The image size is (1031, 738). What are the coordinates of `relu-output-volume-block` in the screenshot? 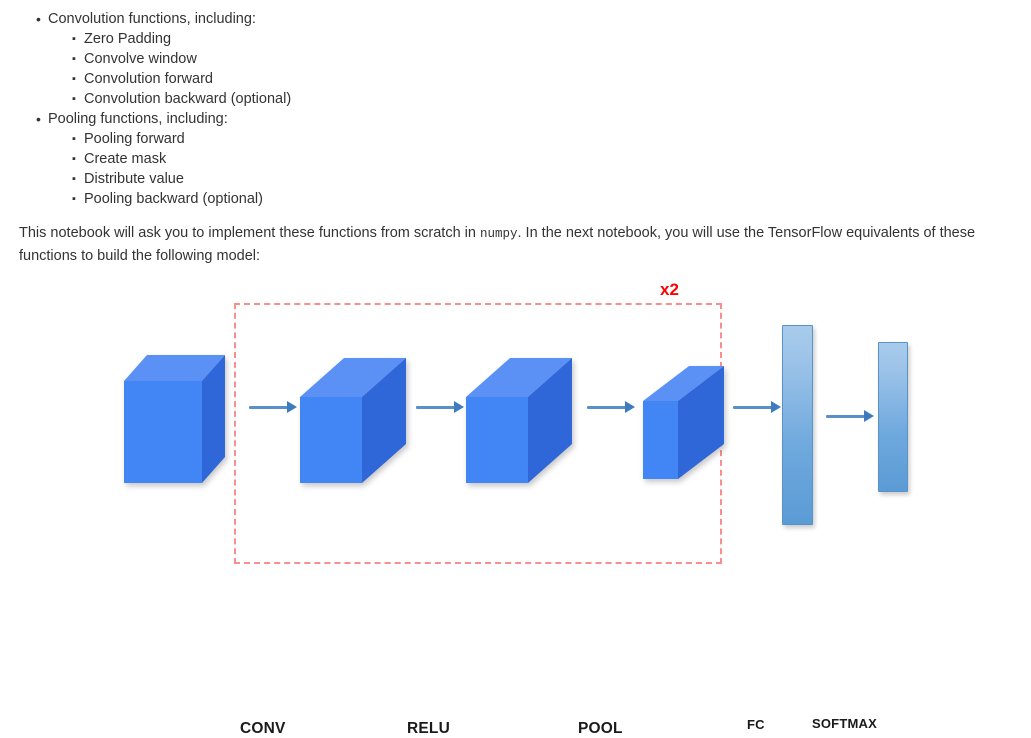 It's located at (519, 420).